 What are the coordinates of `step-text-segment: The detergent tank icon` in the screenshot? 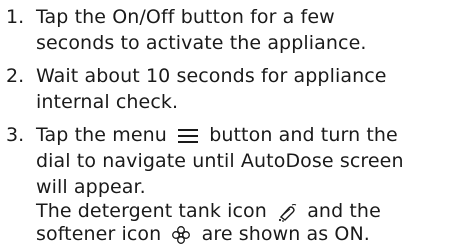 It's located at (151, 211).